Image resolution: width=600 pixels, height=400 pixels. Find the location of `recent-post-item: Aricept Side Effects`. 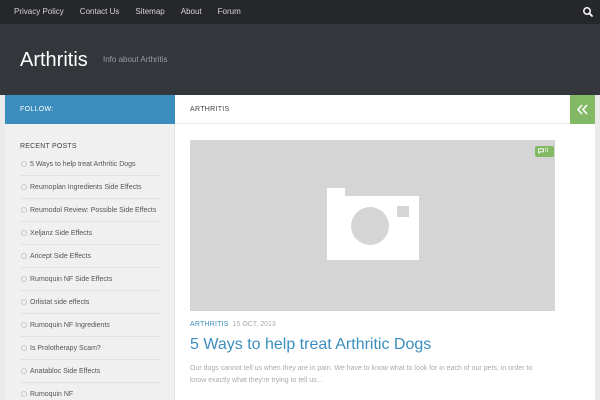

recent-post-item: Aricept Side Effects is located at coordinates (90, 256).